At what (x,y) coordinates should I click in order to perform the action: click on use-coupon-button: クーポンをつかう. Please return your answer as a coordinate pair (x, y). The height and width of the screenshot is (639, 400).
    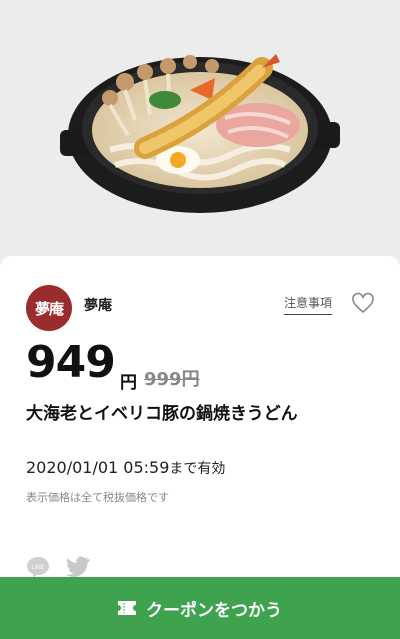
    Looking at the image, I should click on (200, 608).